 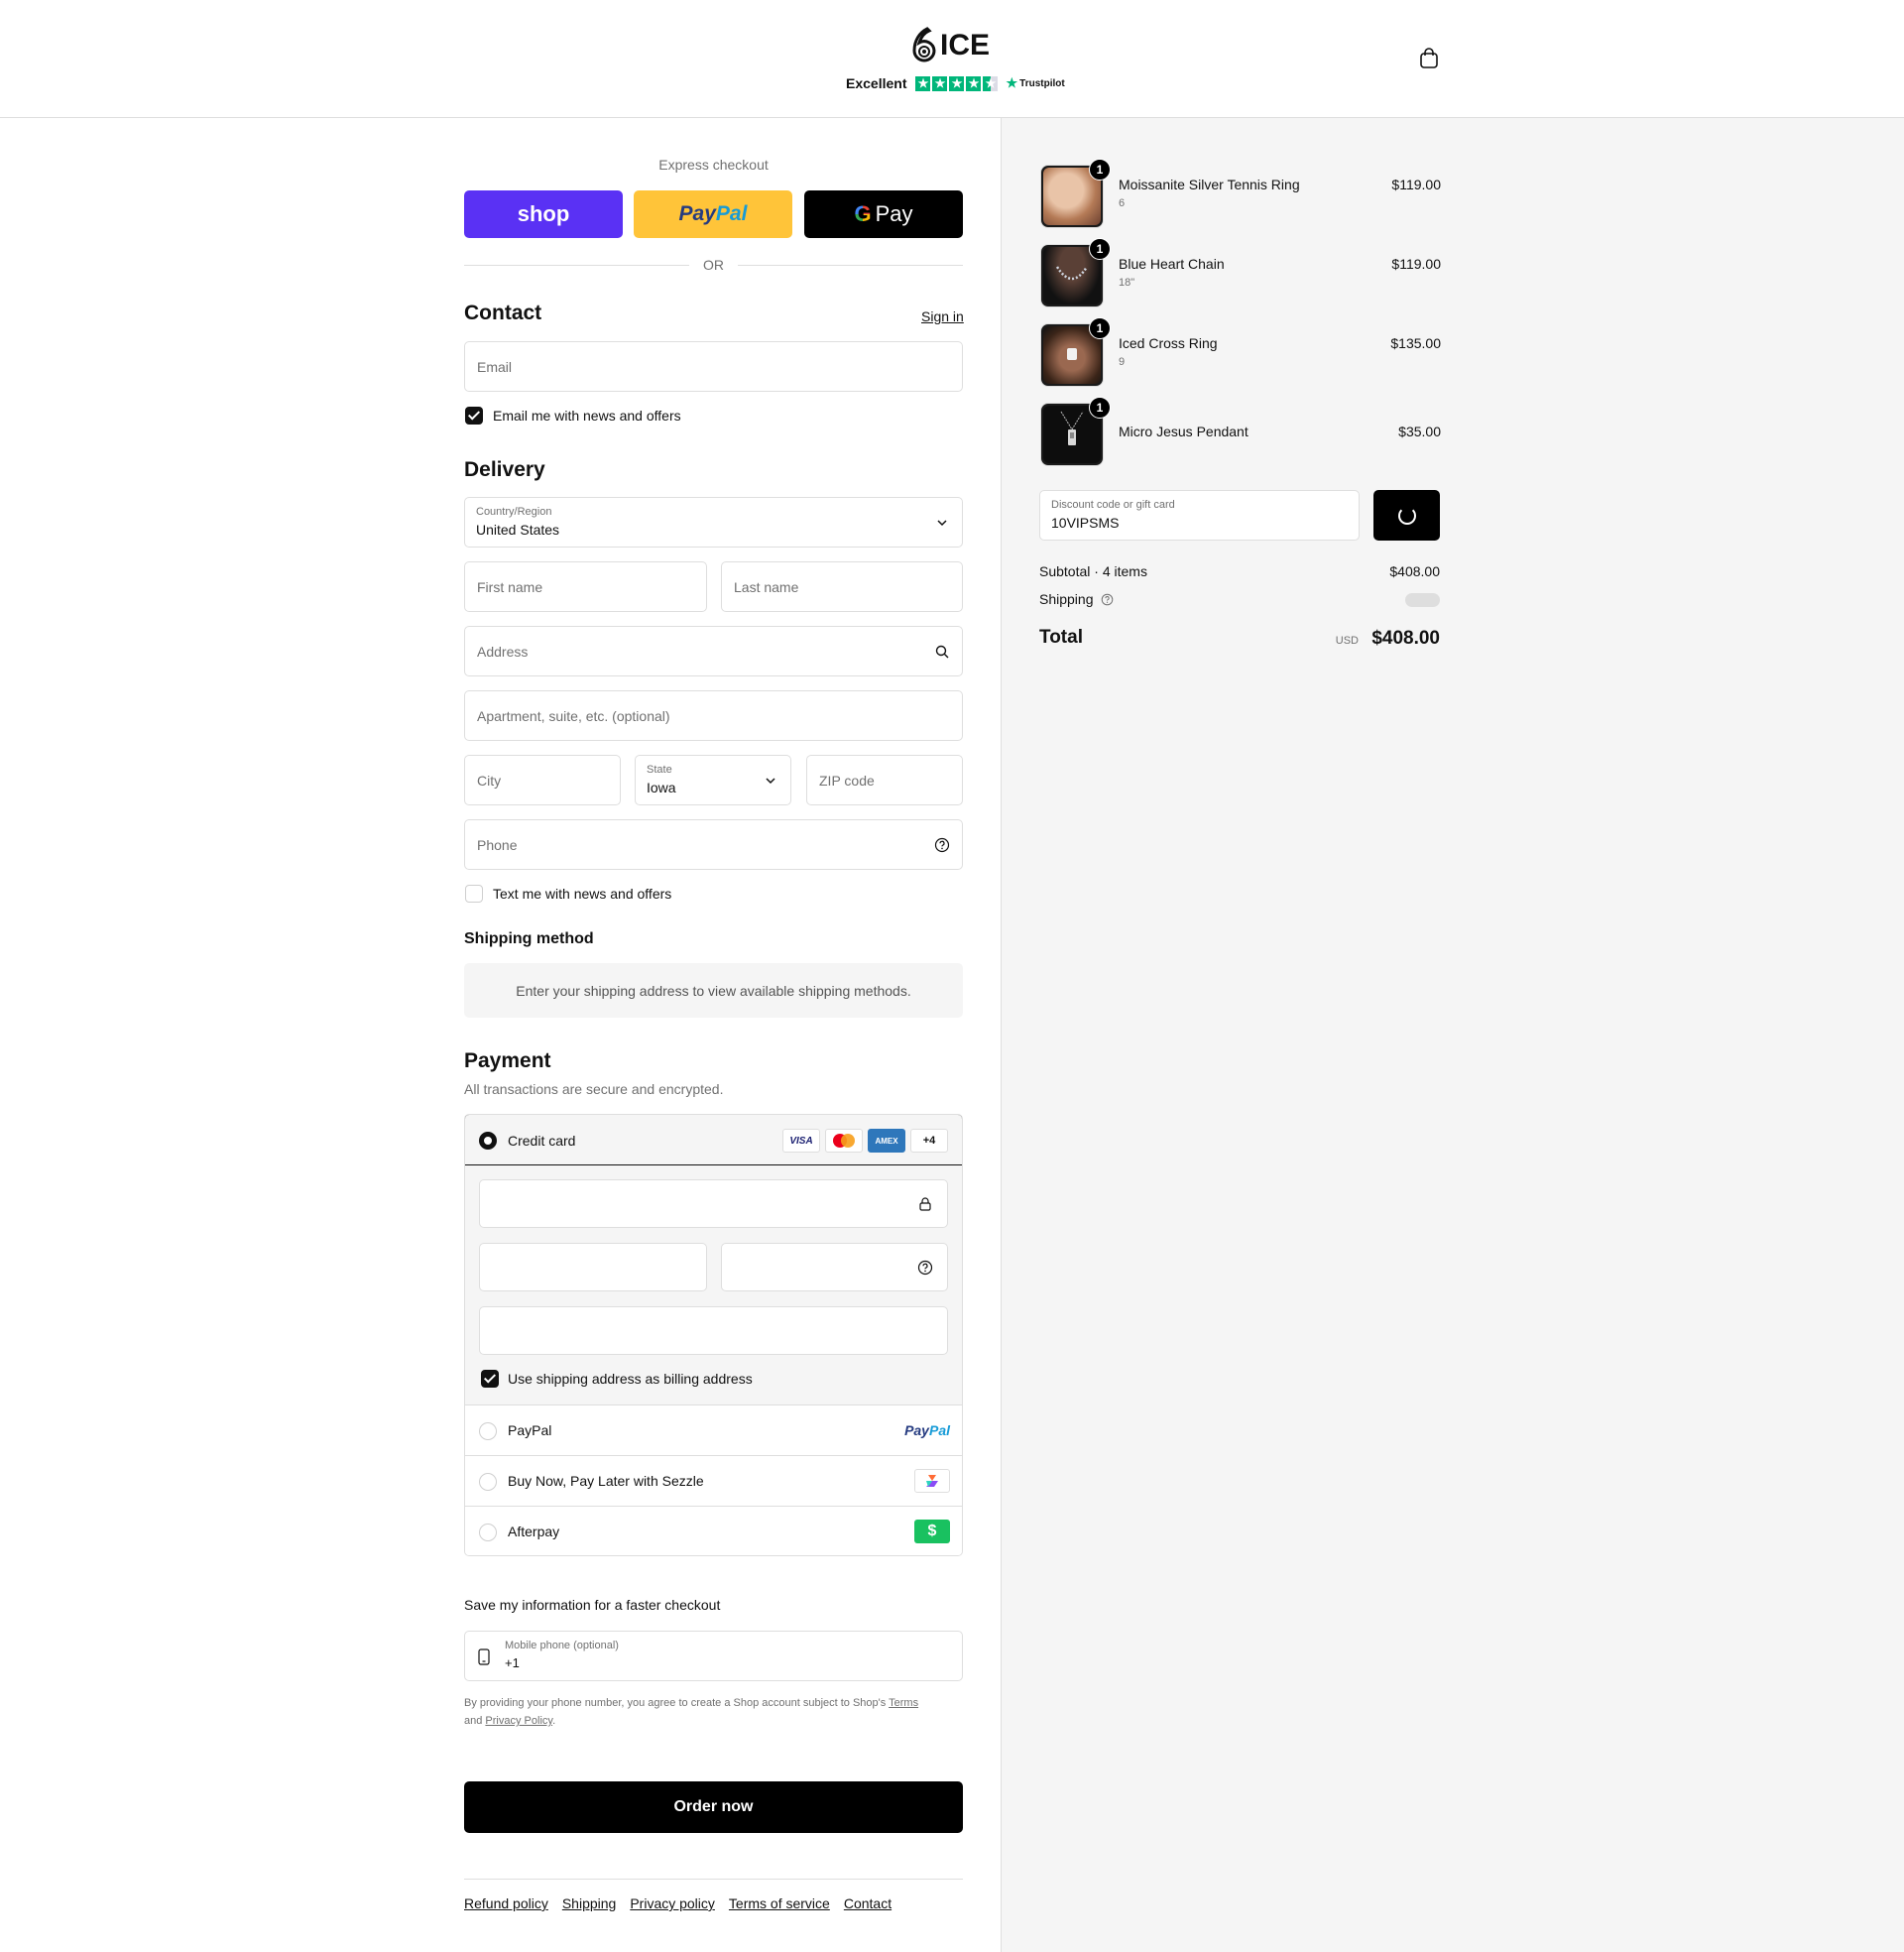 I want to click on state-select: State Iowa, so click(x=713, y=780).